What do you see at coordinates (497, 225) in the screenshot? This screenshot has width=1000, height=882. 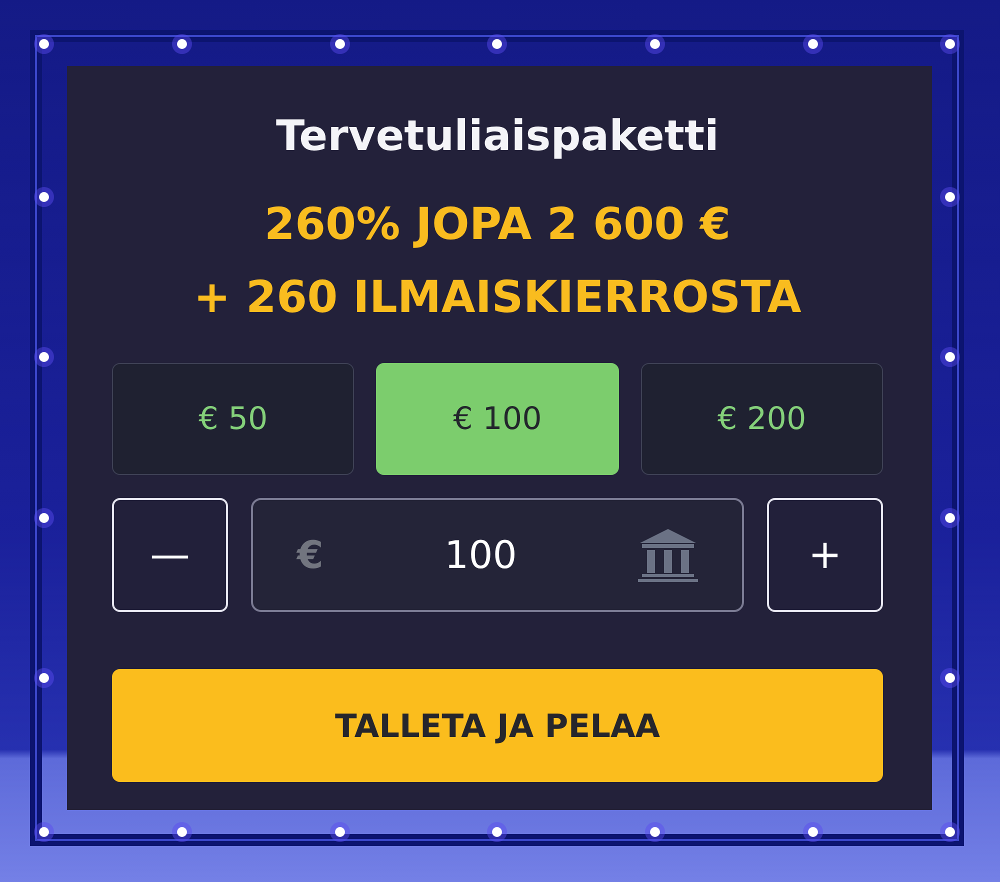 I see `headline-text: 260% JOPA 2 600 €` at bounding box center [497, 225].